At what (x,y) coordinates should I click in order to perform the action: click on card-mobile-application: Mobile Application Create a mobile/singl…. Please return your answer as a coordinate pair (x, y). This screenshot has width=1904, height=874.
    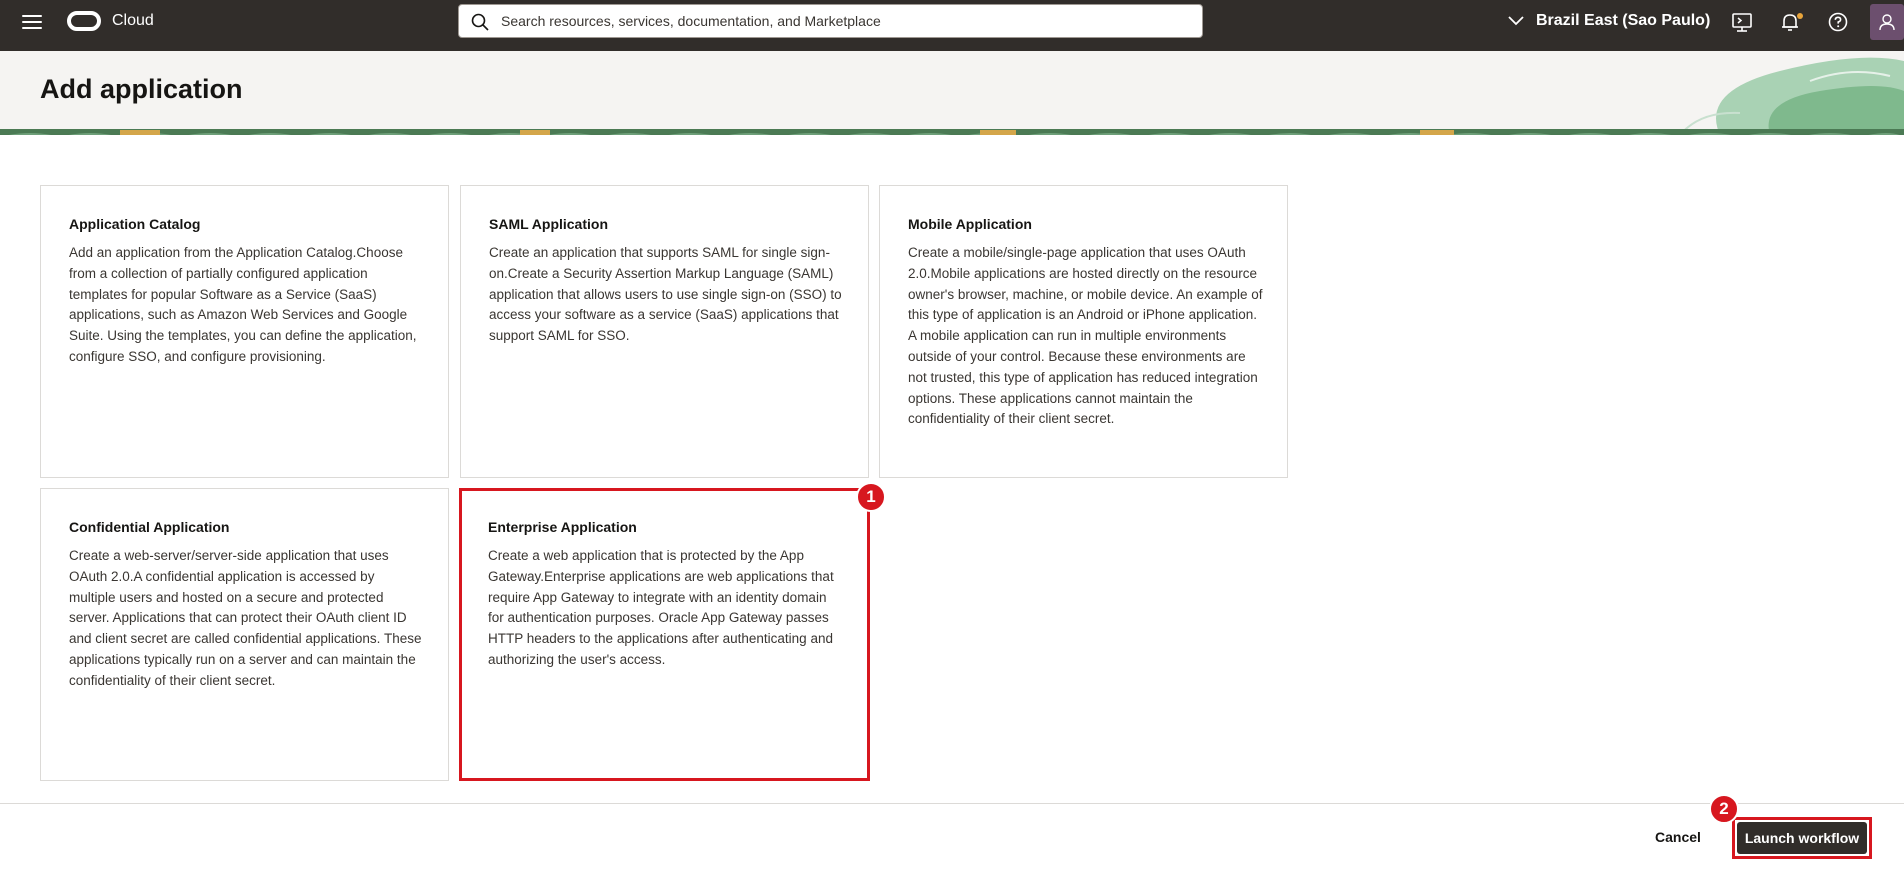
    Looking at the image, I should click on (1083, 331).